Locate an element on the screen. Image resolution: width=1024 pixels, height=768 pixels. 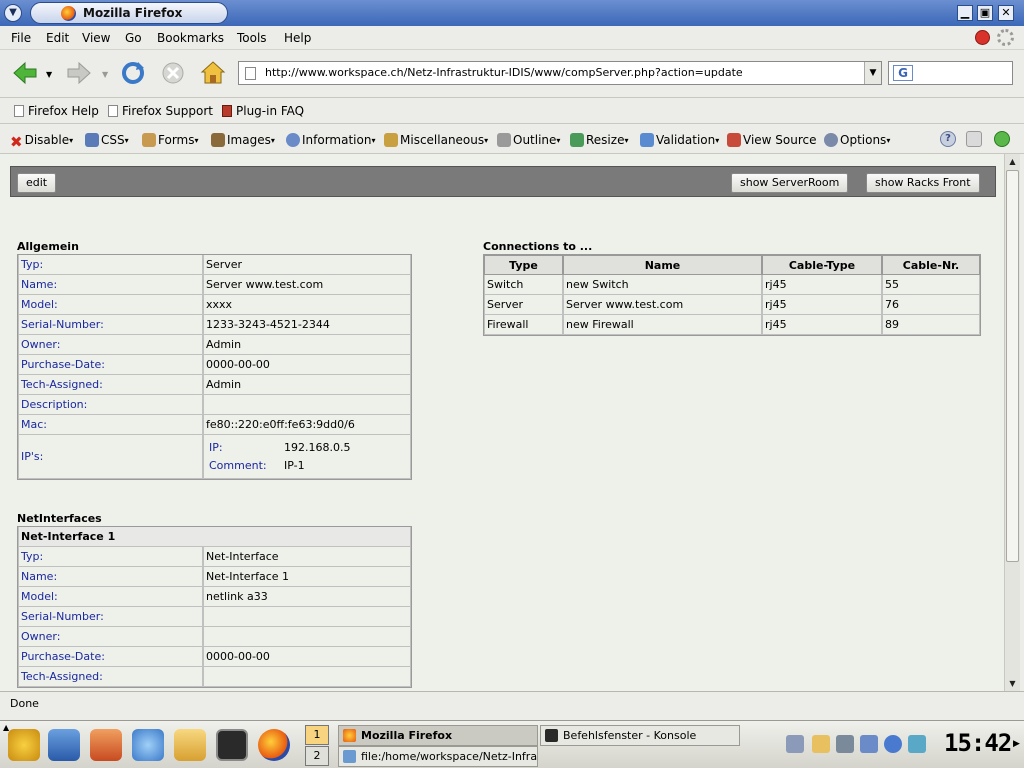
bookmark-plugin-faq: Plug-in FAQ is located at coordinates (263, 111).